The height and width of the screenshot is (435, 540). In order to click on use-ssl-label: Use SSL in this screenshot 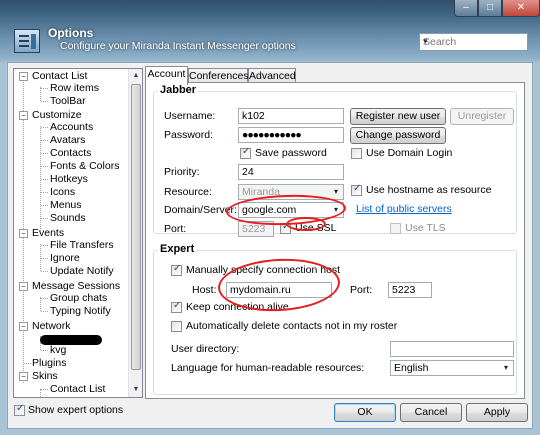, I will do `click(315, 228)`.